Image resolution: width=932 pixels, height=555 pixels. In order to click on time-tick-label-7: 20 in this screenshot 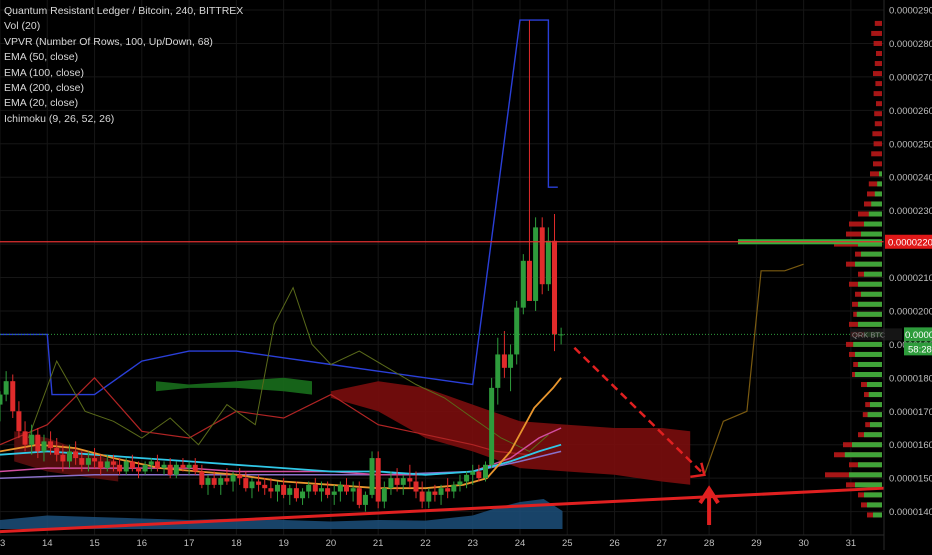, I will do `click(331, 543)`.